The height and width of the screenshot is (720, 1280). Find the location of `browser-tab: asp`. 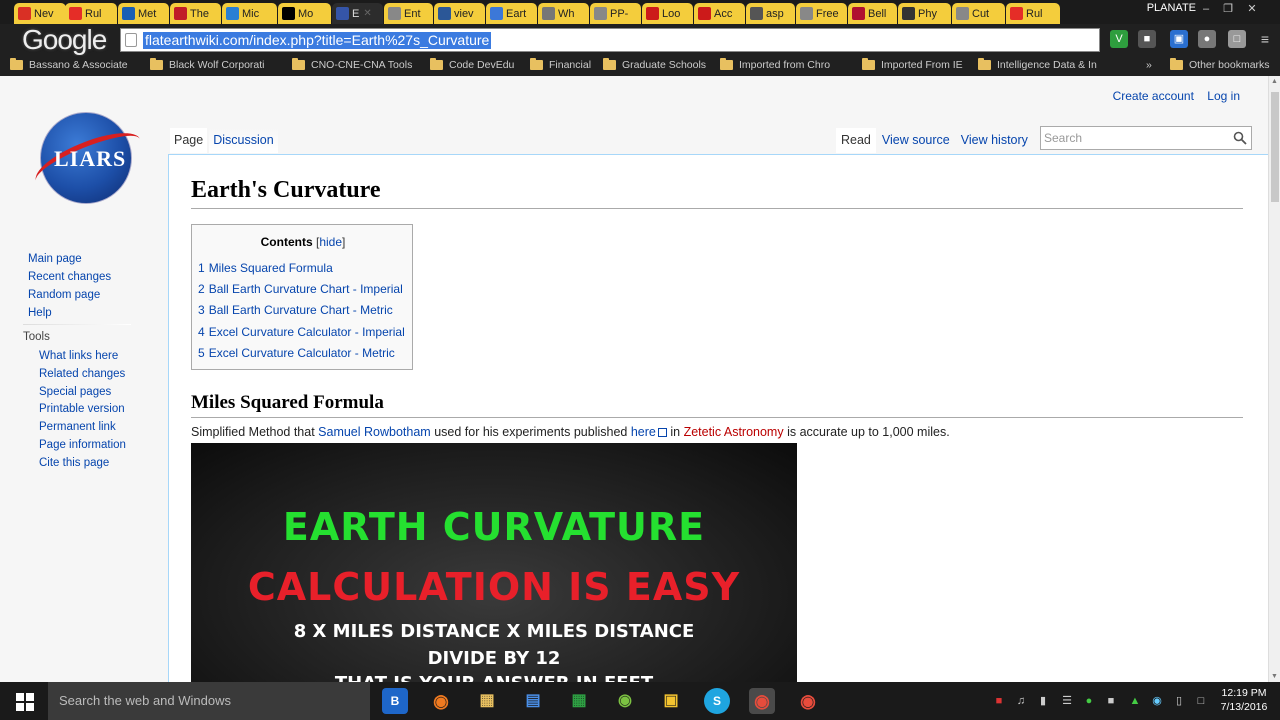

browser-tab: asp is located at coordinates (770, 13).